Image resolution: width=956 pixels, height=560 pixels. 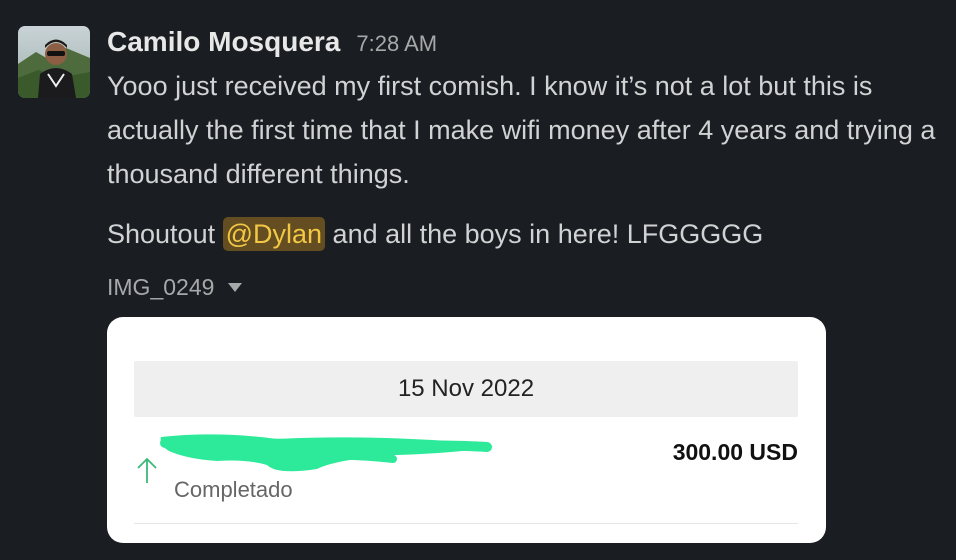 I want to click on transaction-amount: 300.00 USD, so click(x=735, y=452).